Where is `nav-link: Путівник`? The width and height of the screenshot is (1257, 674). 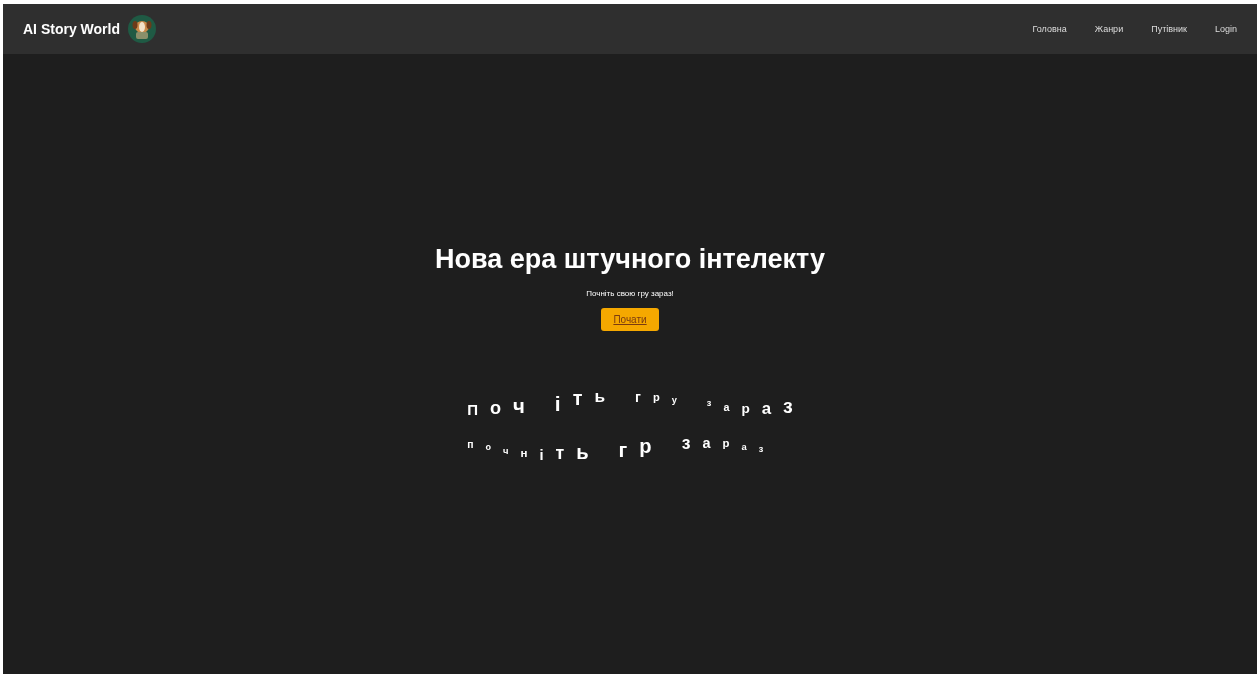
nav-link: Путівник is located at coordinates (1169, 29).